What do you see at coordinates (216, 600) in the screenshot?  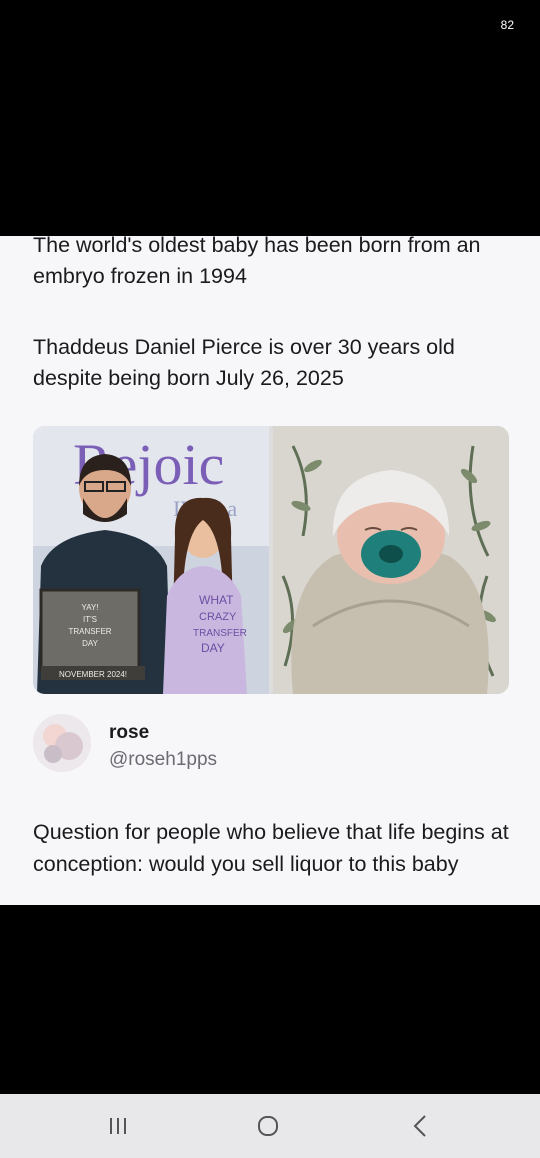 I see `shirt-line-1: WHAT` at bounding box center [216, 600].